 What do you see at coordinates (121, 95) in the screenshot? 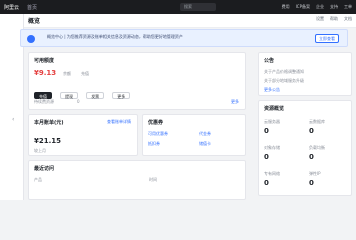
I see `pill-more: 更多` at bounding box center [121, 95].